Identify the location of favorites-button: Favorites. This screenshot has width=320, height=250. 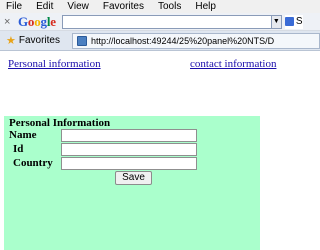
(39, 40).